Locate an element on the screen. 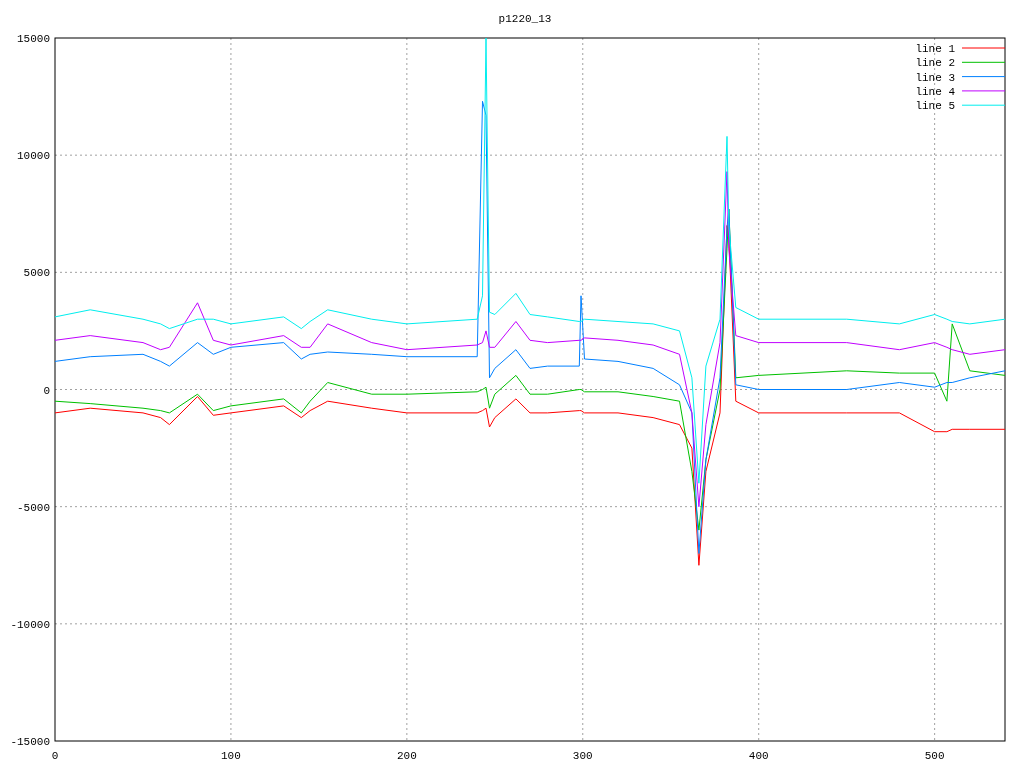 The image size is (1024, 768). y-tick-label: 0 is located at coordinates (46, 390).